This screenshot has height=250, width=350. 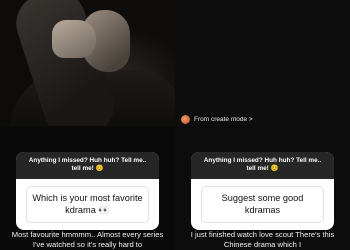 What do you see at coordinates (185, 119) in the screenshot?
I see `avatar-icon` at bounding box center [185, 119].